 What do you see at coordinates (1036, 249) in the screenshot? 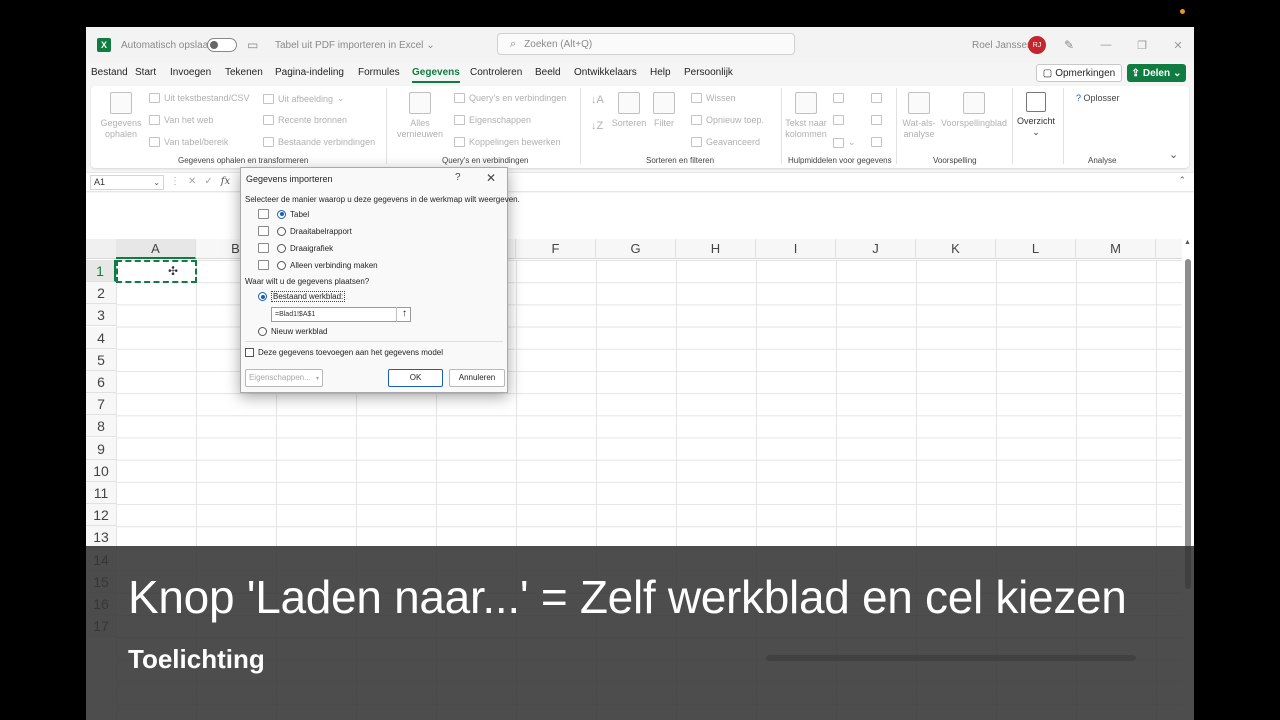
I see `column-header: L` at bounding box center [1036, 249].